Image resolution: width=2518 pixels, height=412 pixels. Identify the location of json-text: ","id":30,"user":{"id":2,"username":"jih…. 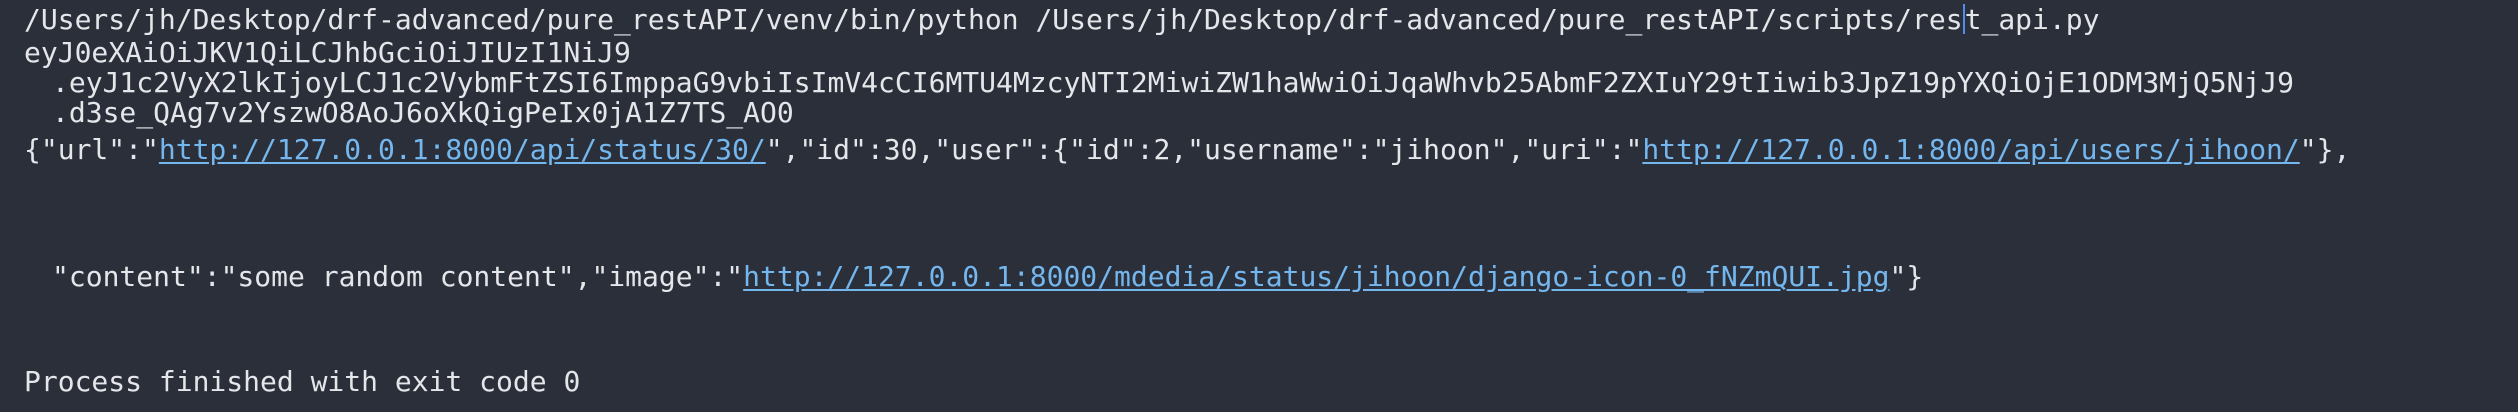
(1204, 149).